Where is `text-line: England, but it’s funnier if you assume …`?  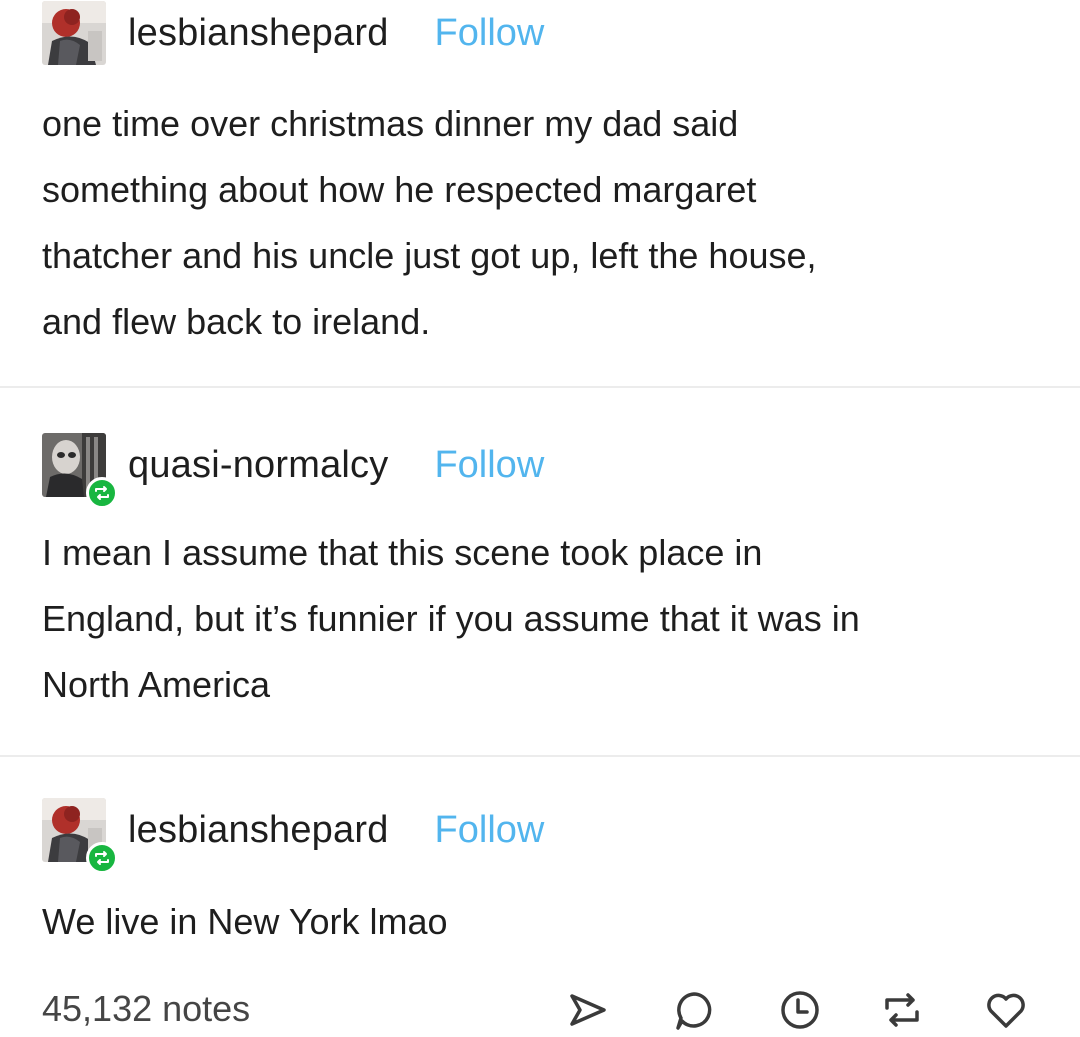
text-line: England, but it’s funnier if you assume … is located at coordinates (451, 618).